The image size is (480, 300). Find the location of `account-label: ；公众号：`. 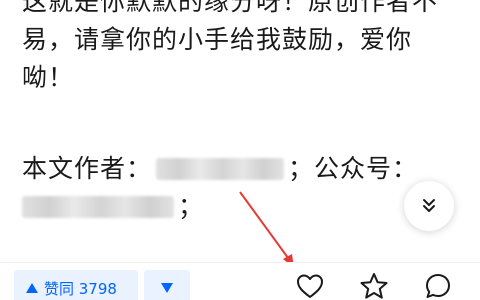

account-label: ；公众号： is located at coordinates (353, 168).